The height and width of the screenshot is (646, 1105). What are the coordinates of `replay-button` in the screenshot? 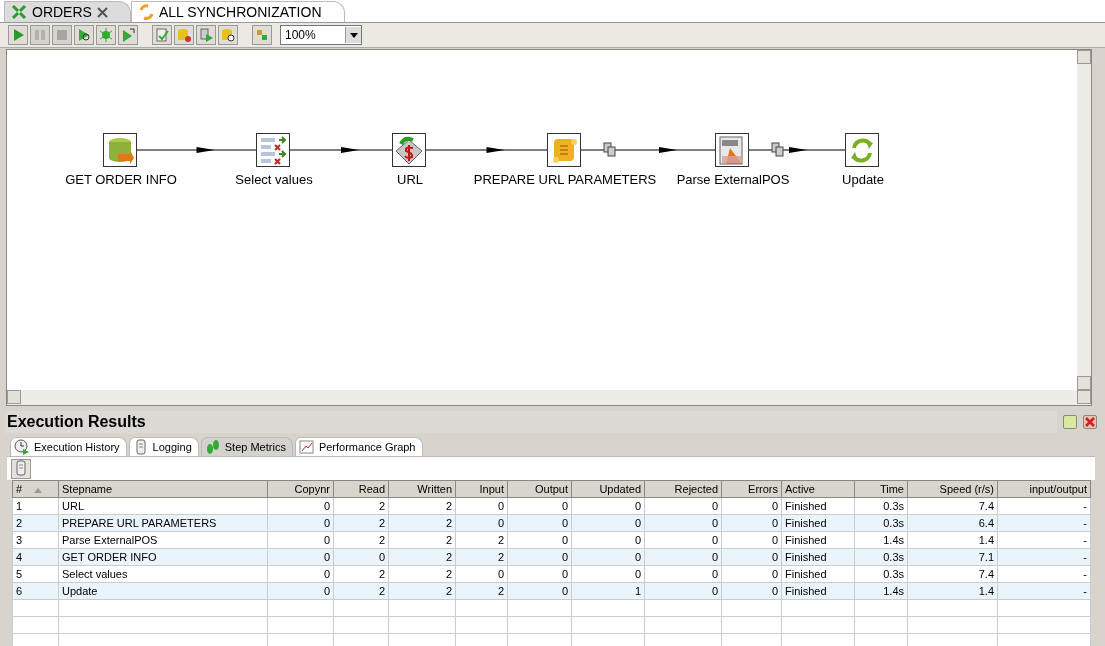 It's located at (128, 35).